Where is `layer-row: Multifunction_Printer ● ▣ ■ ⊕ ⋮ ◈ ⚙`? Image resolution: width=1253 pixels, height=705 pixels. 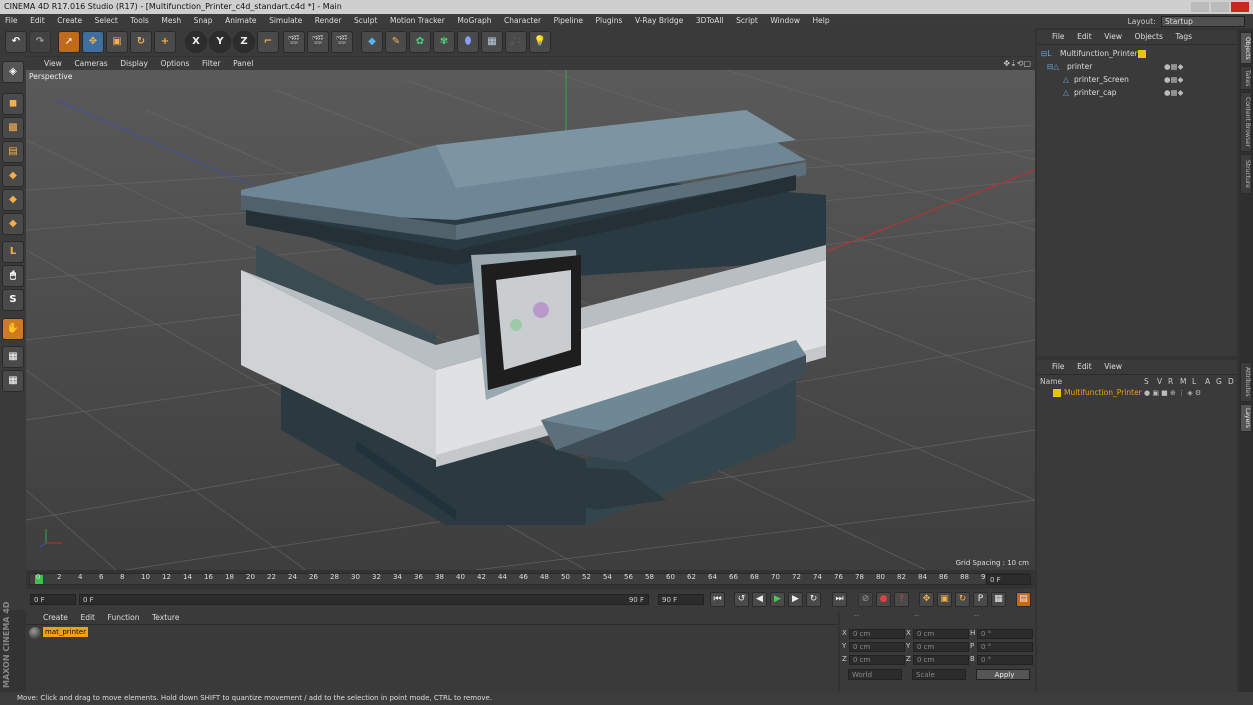 layer-row: Multifunction_Printer ● ▣ ■ ⊕ ⋮ ◈ ⚙ is located at coordinates (1137, 393).